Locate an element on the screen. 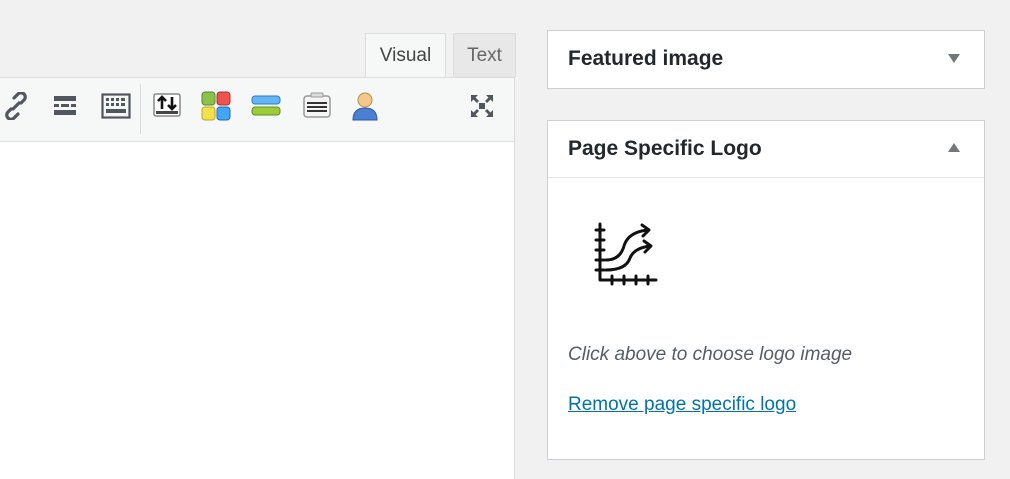  keyboard-icon is located at coordinates (116, 108).